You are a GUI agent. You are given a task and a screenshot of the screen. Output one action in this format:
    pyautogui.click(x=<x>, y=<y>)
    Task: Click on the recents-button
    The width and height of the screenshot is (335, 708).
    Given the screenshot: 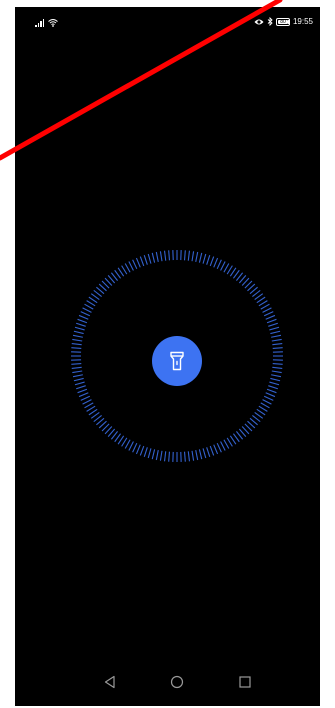 What is the action you would take?
    pyautogui.click(x=245, y=682)
    